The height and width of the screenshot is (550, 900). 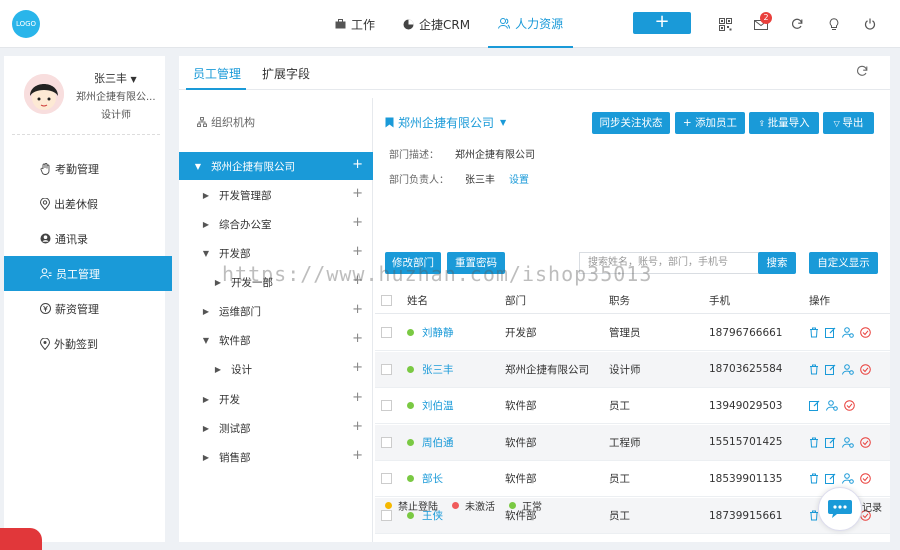 What do you see at coordinates (21, 539) in the screenshot?
I see `corner-widget` at bounding box center [21, 539].